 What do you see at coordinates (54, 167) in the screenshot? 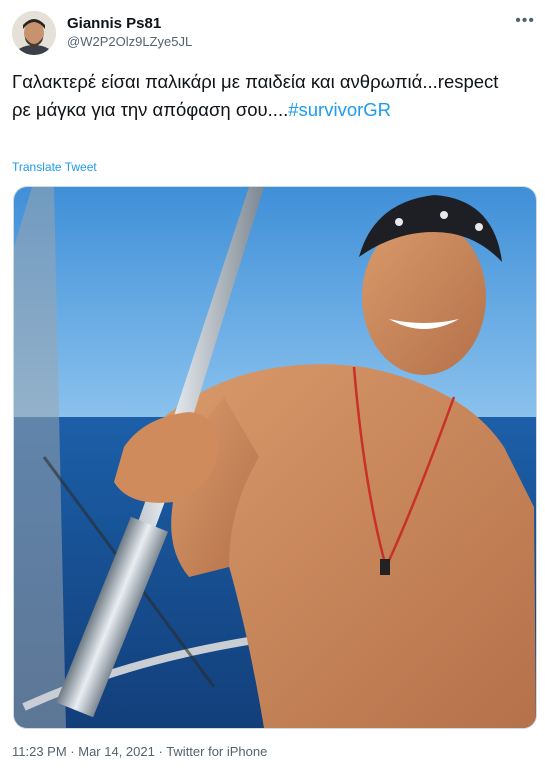
I see `translate-tweet-link: Translate Tweet` at bounding box center [54, 167].